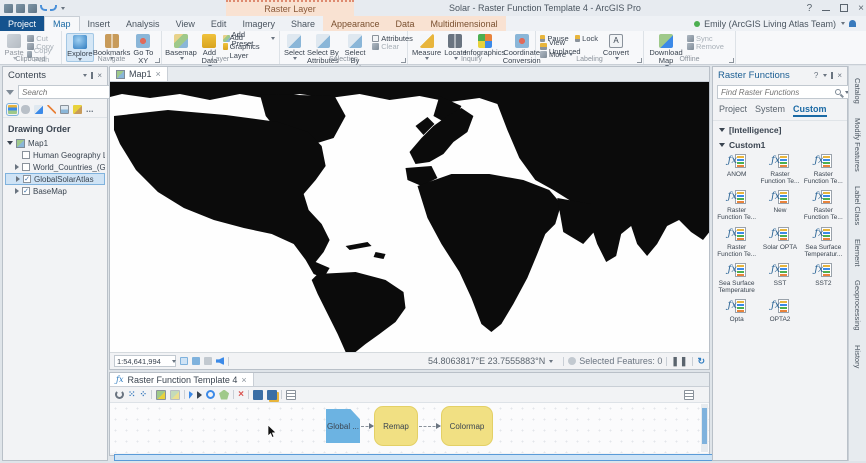 The height and width of the screenshot is (463, 866). I want to click on scale-dropdown, so click(145, 361).